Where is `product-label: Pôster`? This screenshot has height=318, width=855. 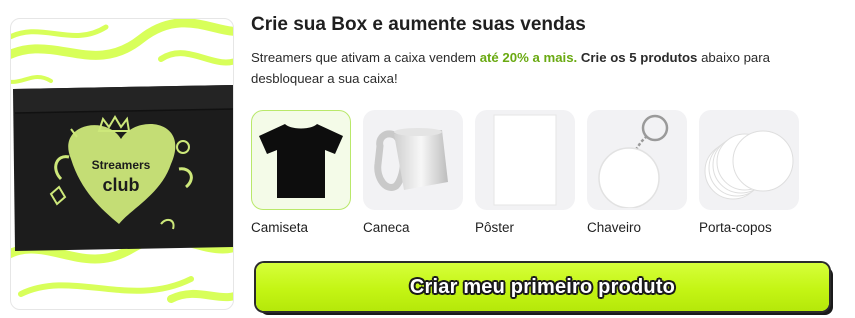 product-label: Pôster is located at coordinates (495, 227).